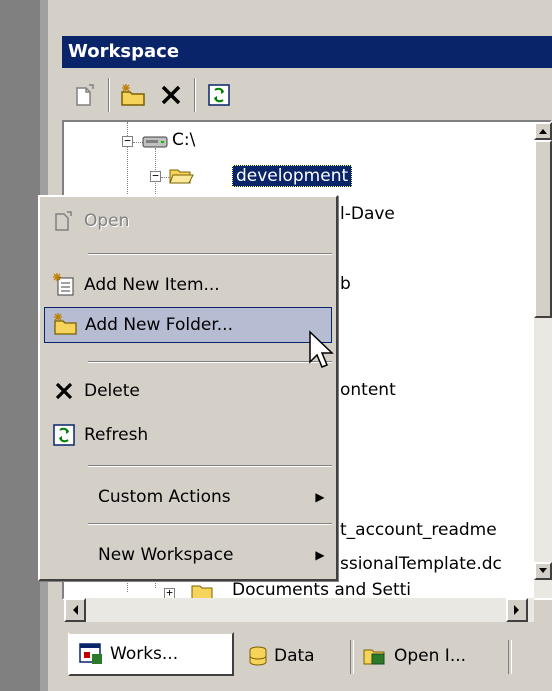 The height and width of the screenshot is (691, 552). Describe the element at coordinates (300, 14) in the screenshot. I see `top-strip` at that location.